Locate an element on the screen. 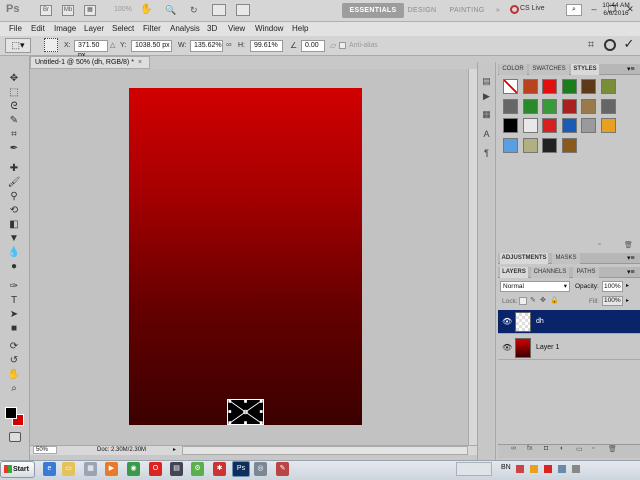  tab-layers: LAYERS is located at coordinates (514, 272).